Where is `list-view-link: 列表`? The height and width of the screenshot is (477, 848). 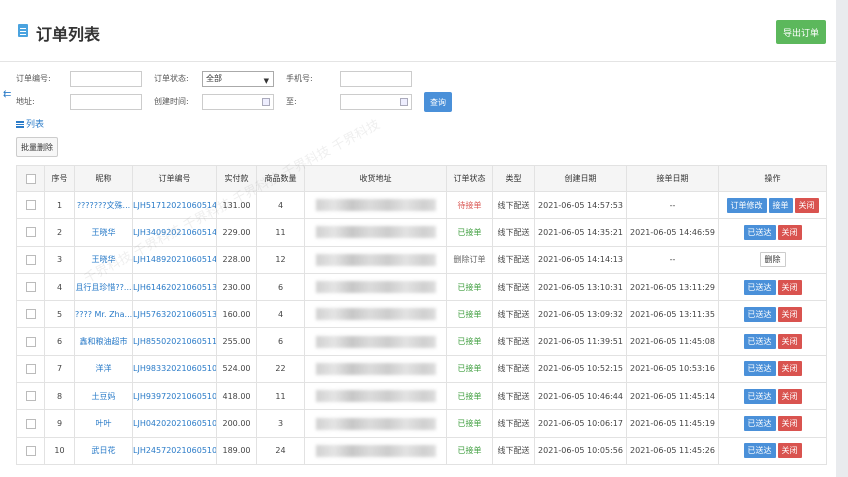
list-view-link: 列表 is located at coordinates (30, 123).